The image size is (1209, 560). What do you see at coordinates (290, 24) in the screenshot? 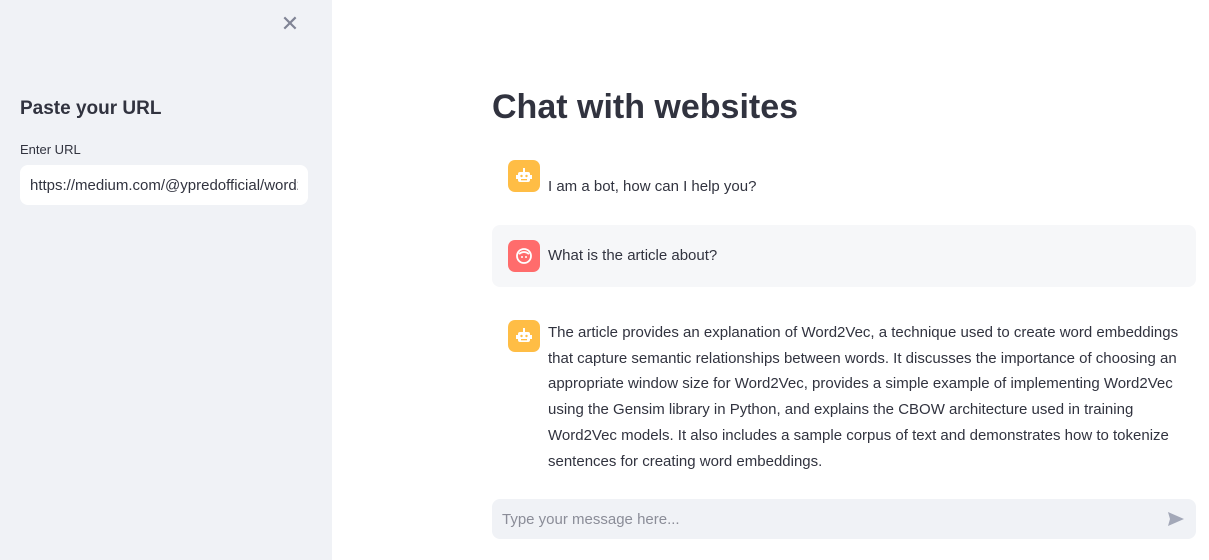
I see `close-sidebar-icon: ✕` at bounding box center [290, 24].